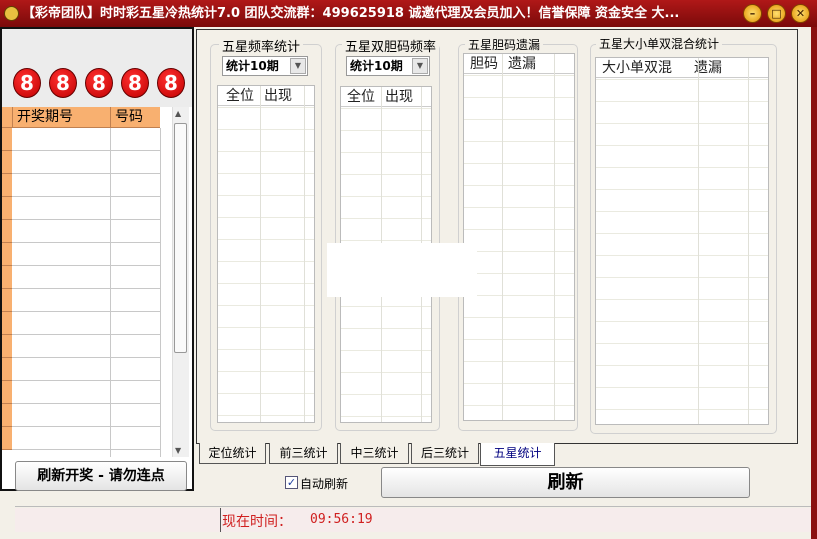  What do you see at coordinates (659, 43) in the screenshot?
I see `group-title: 五星大小单双混合统计` at bounding box center [659, 43].